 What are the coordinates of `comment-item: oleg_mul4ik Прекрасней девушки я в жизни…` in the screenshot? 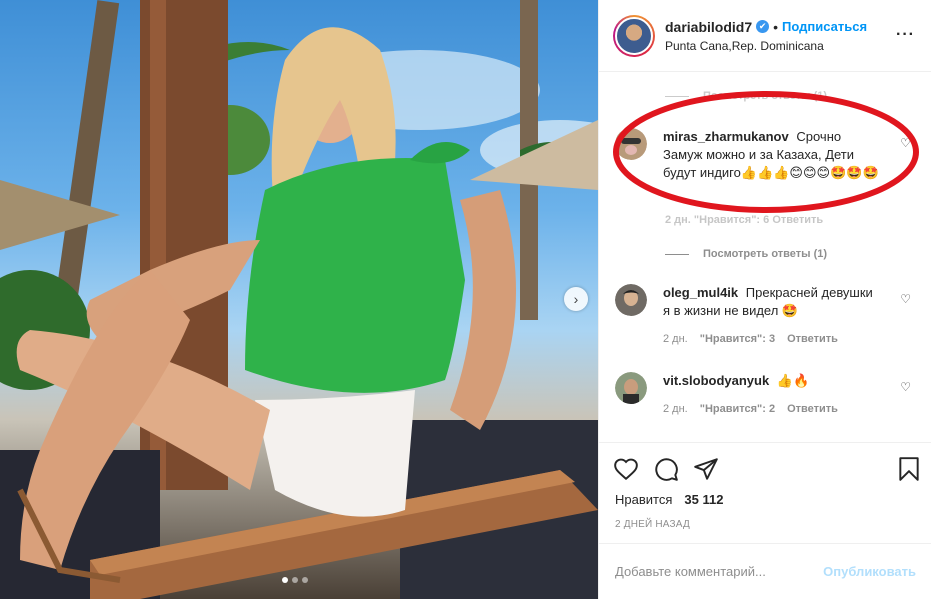 It's located at (765, 316).